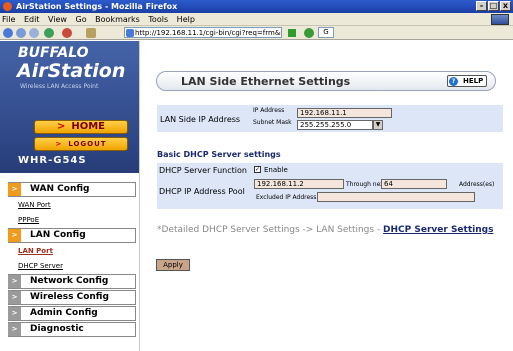  Describe the element at coordinates (81, 144) in the screenshot. I see `logout-button: > LOGOUT` at that location.